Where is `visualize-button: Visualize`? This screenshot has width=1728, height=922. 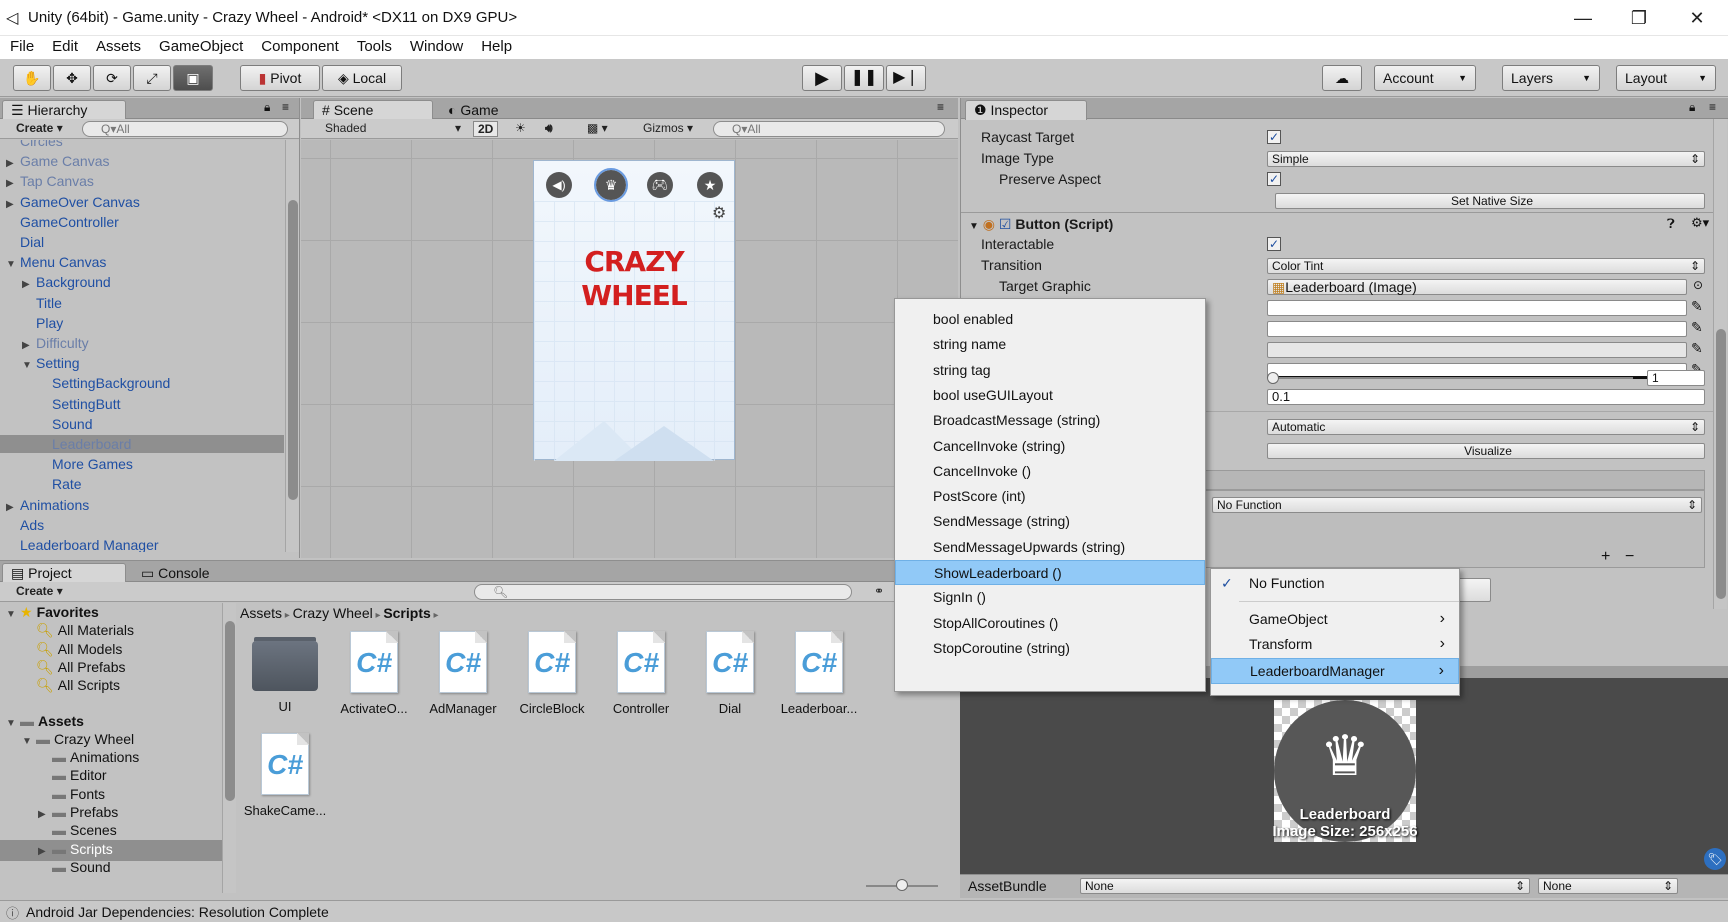
visualize-button: Visualize is located at coordinates (1486, 451).